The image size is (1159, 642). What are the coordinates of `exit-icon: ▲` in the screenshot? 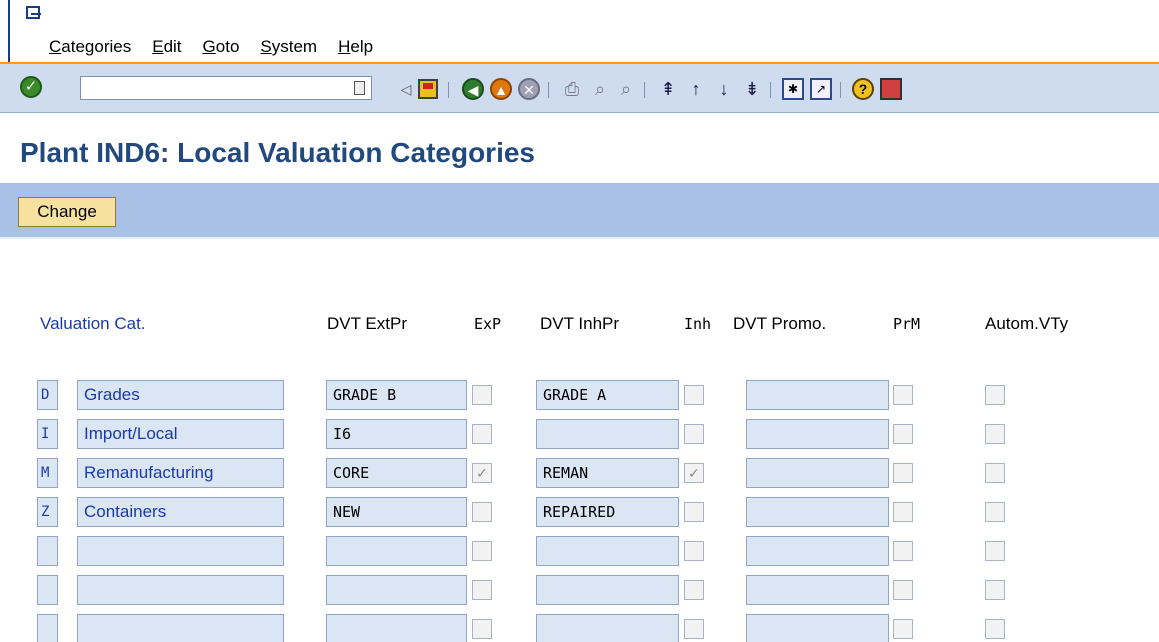 It's located at (501, 89).